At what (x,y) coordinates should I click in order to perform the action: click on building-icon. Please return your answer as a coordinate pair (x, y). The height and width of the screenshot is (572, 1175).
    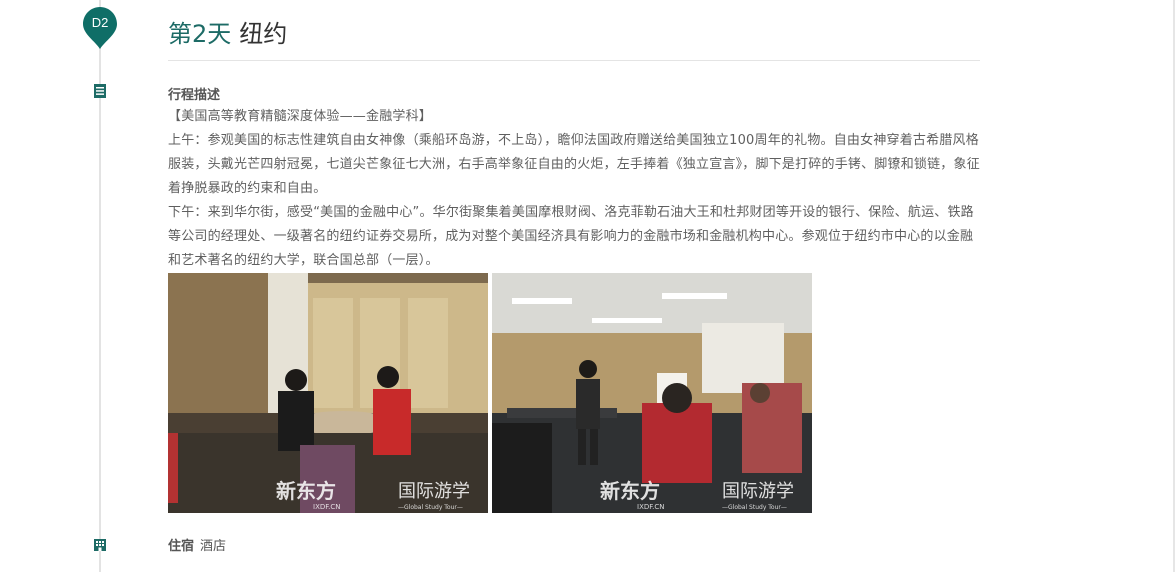
    Looking at the image, I should click on (100, 544).